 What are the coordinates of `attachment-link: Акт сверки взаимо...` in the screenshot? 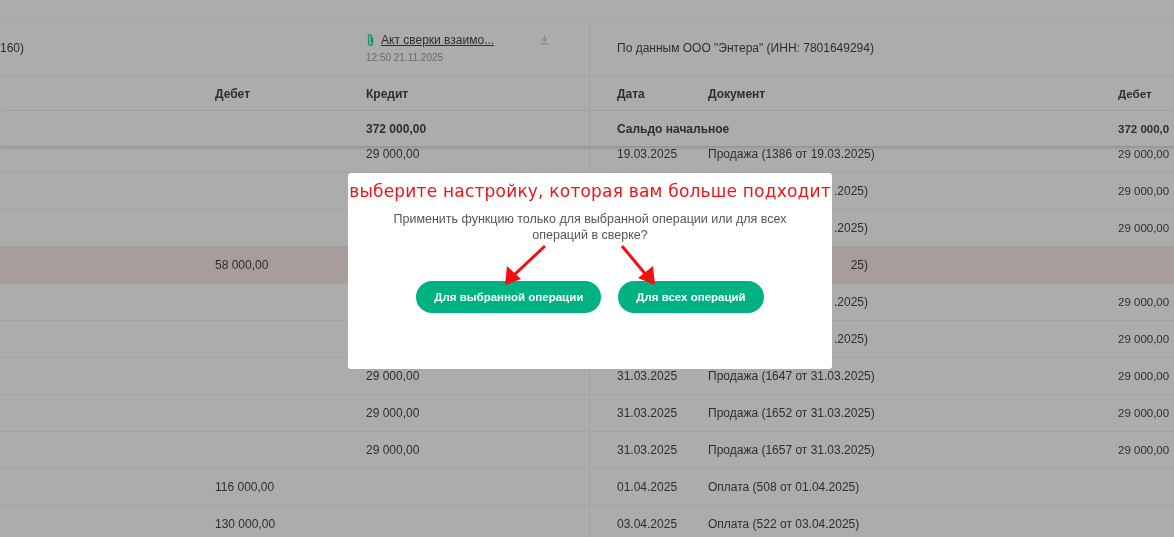 It's located at (451, 39).